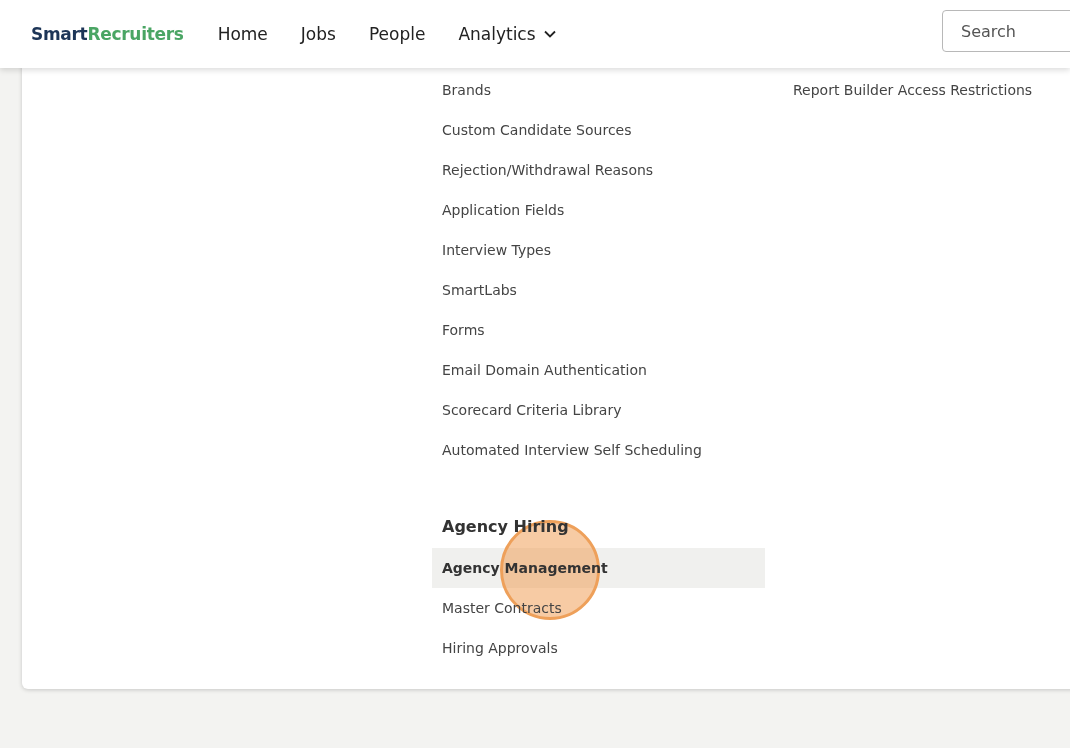 This screenshot has width=1070, height=748. What do you see at coordinates (598, 450) in the screenshot?
I see `settings-link: Automated Interview Self Scheduling` at bounding box center [598, 450].